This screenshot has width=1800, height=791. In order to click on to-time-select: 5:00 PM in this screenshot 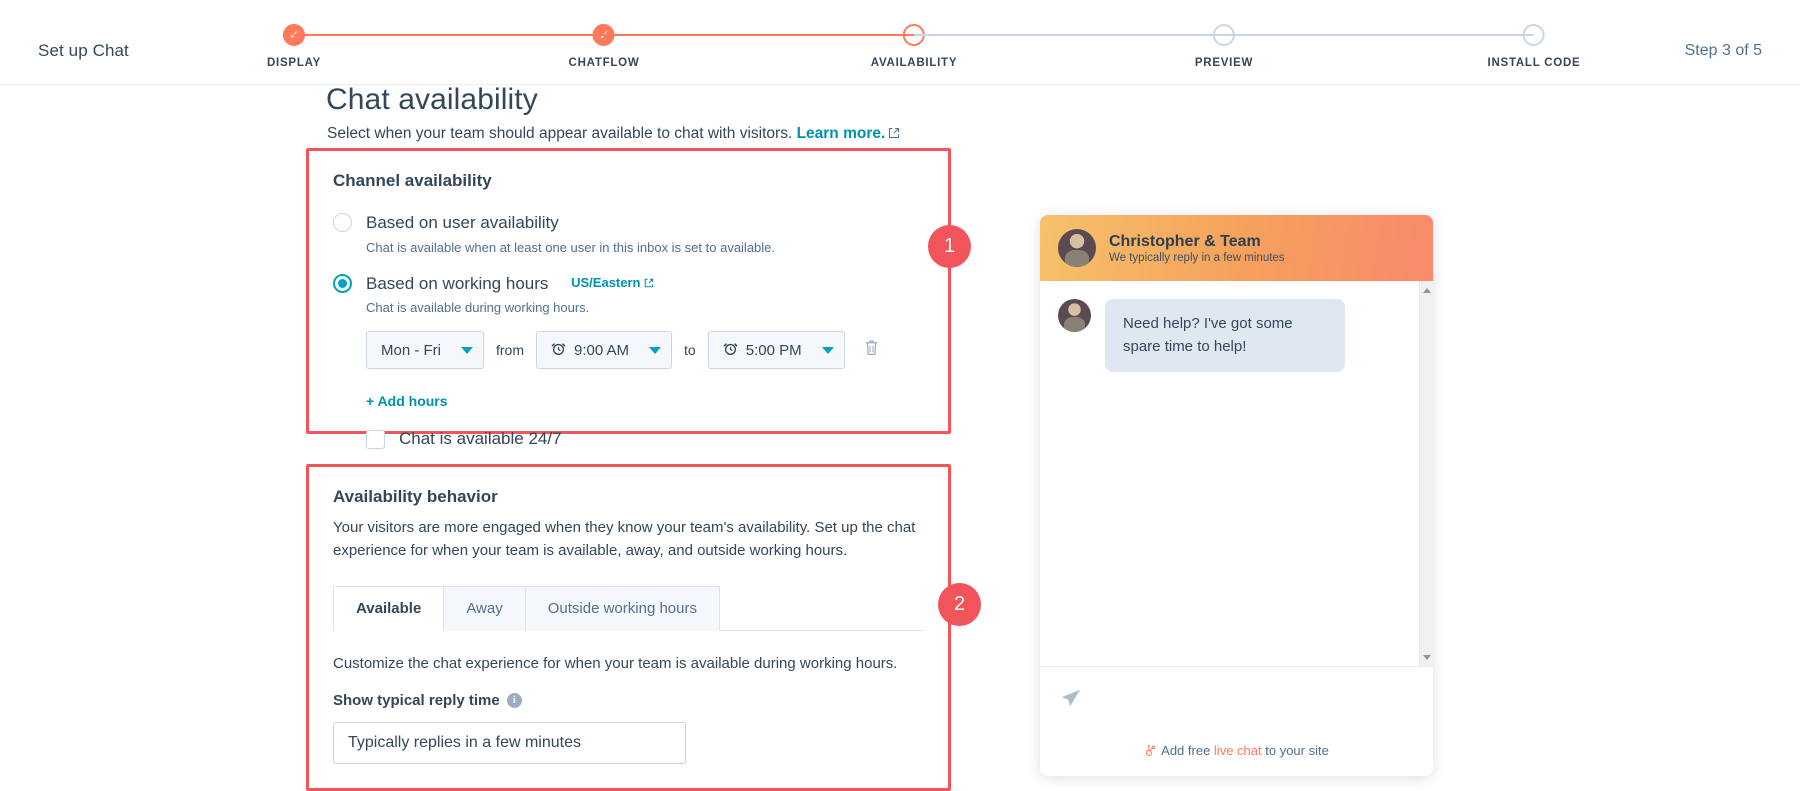, I will do `click(776, 350)`.